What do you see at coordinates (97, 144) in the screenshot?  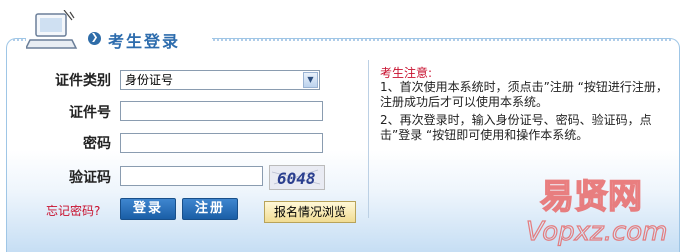 I see `password-label: 密码` at bounding box center [97, 144].